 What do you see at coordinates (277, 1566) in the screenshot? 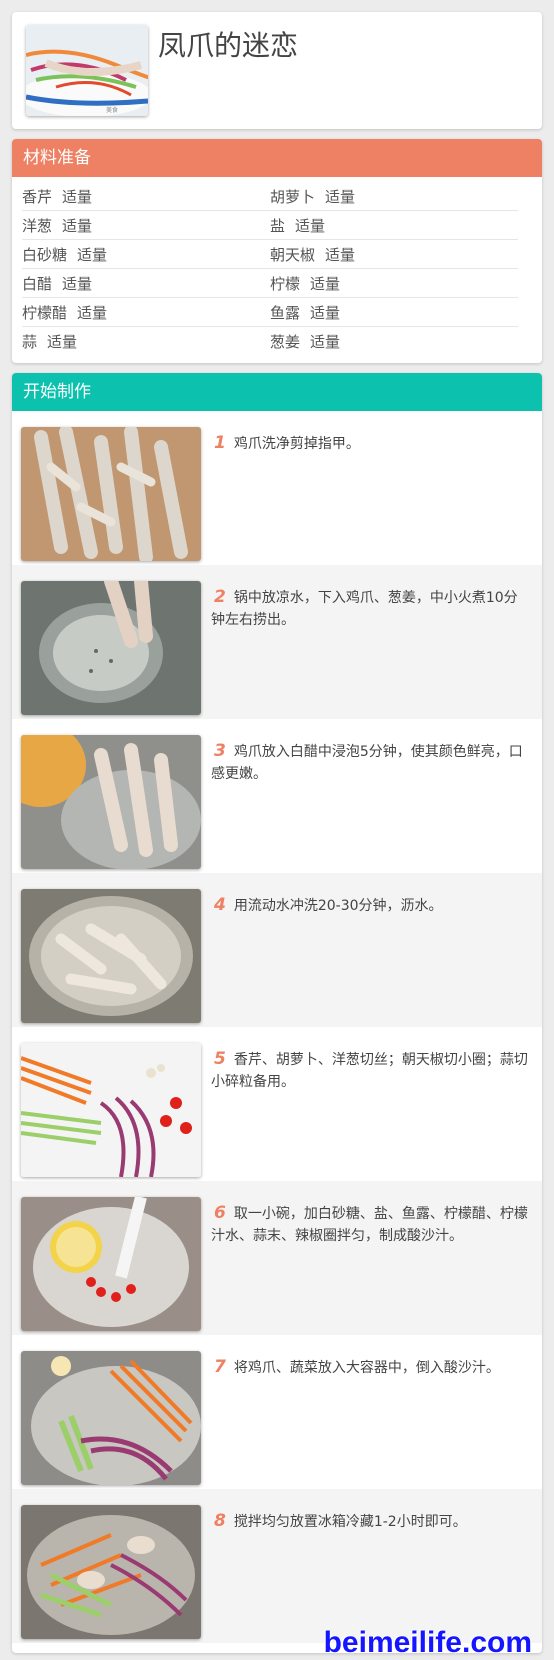
I see `step-item: 8 搅拌均匀放置冰箱冷藏1-2小时即可。` at bounding box center [277, 1566].